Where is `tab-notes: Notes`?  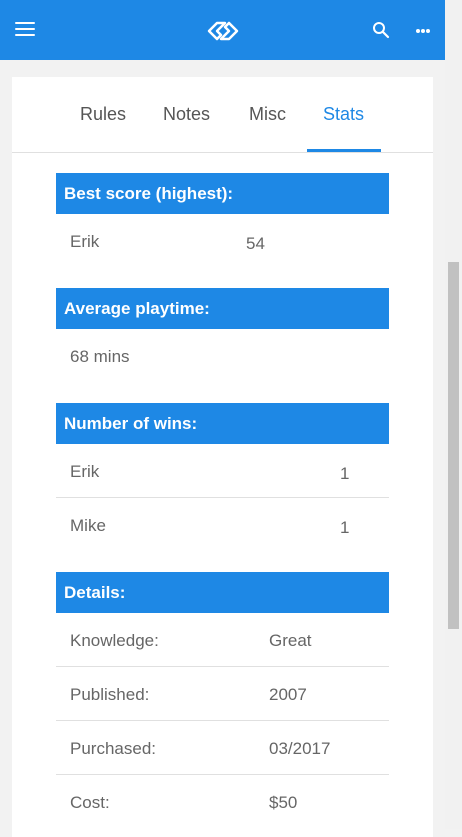
tab-notes: Notes is located at coordinates (186, 114).